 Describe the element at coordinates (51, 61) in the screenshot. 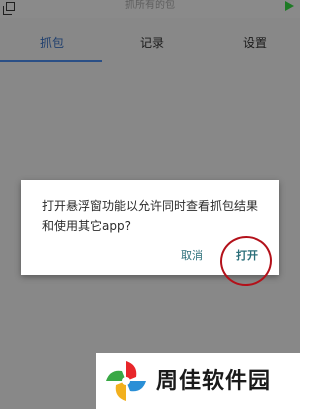

I see `tab-indicator` at that location.